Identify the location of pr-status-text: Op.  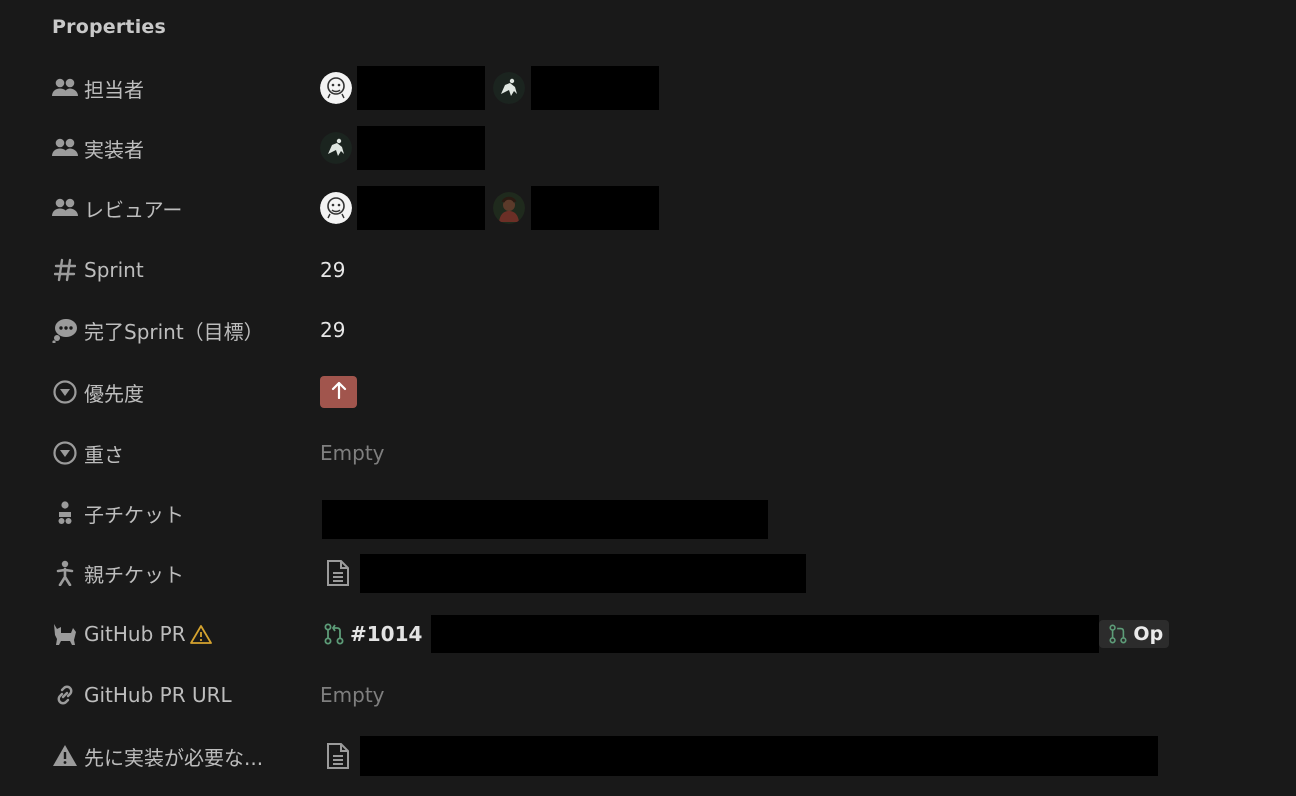
(1148, 634).